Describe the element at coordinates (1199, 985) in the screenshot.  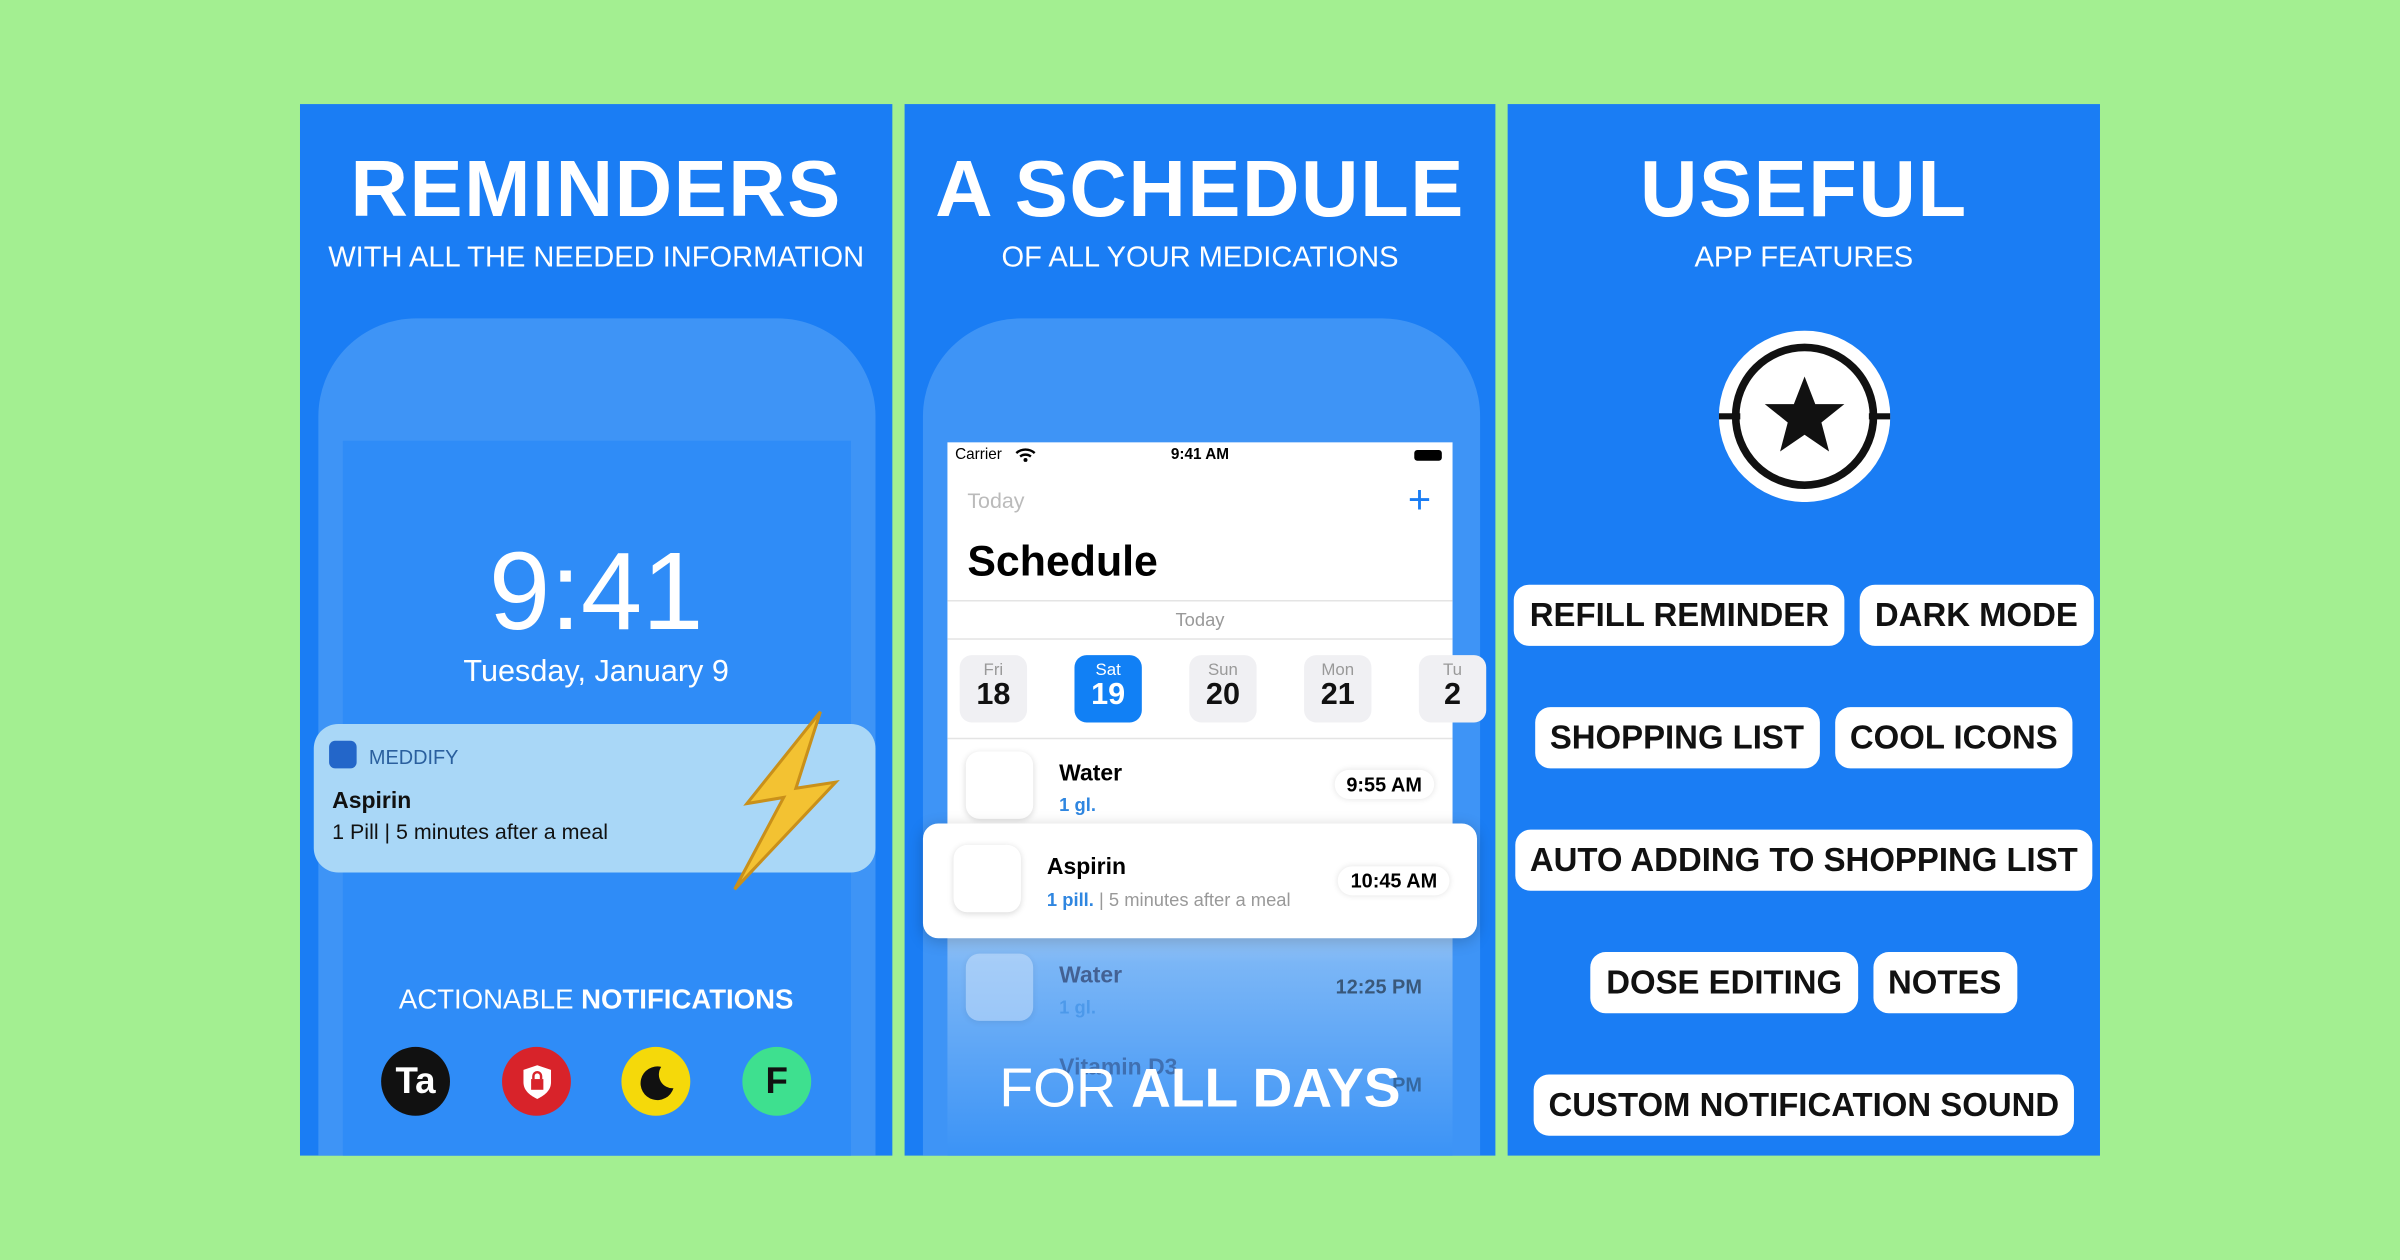
I see `schedule-row: Water 1 gl. 12:25 PM` at that location.